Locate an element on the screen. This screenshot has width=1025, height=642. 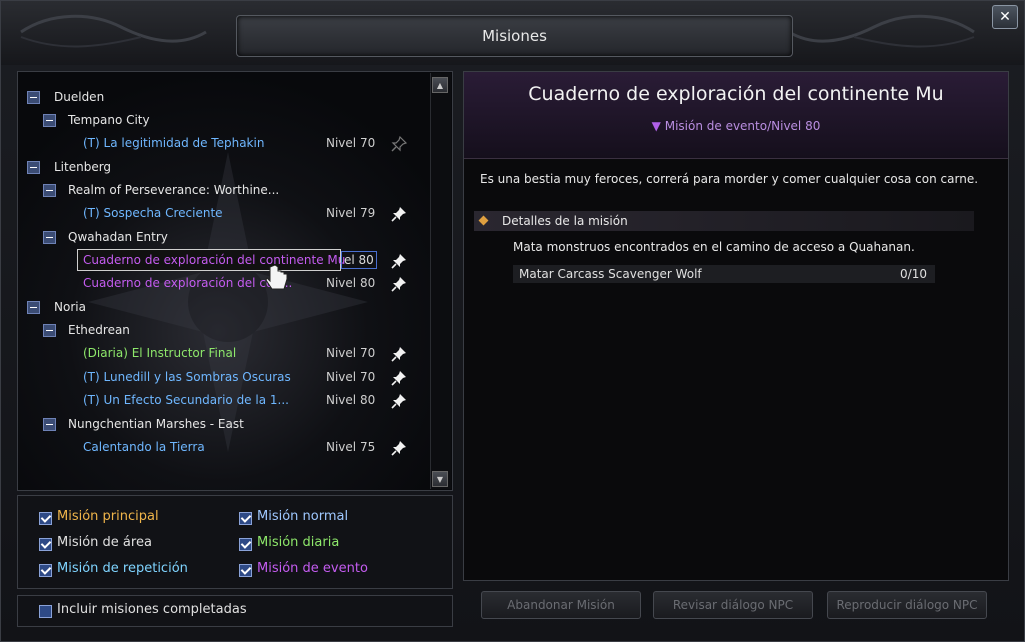
objective-row: Matar Carcass Scavenger Wolf 0/10 is located at coordinates (724, 274).